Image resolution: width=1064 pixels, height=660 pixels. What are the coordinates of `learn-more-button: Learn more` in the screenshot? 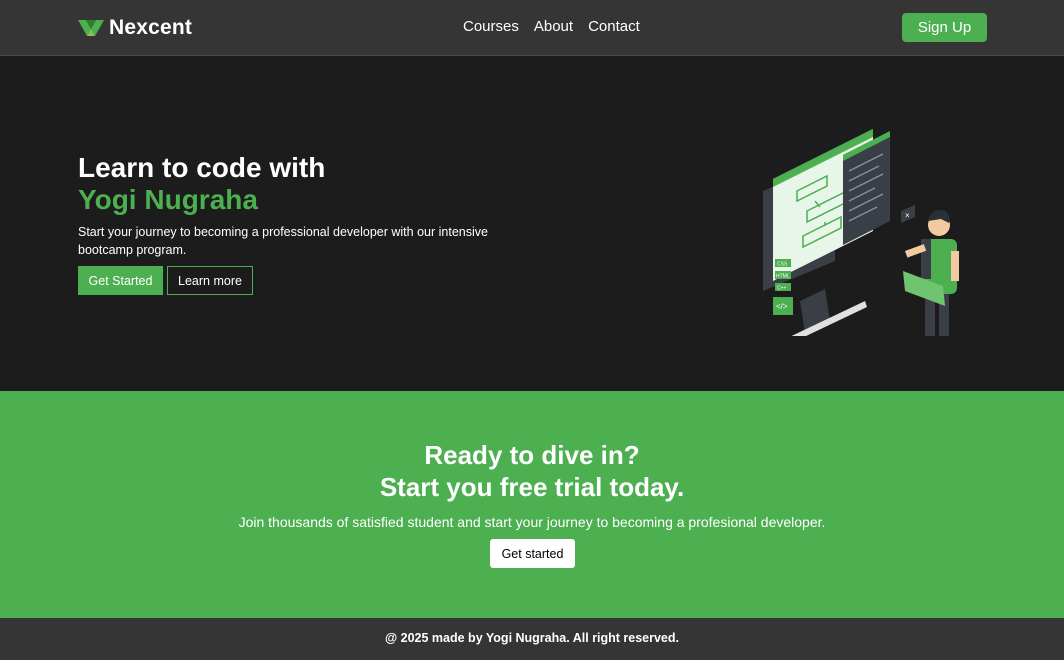 It's located at (210, 280).